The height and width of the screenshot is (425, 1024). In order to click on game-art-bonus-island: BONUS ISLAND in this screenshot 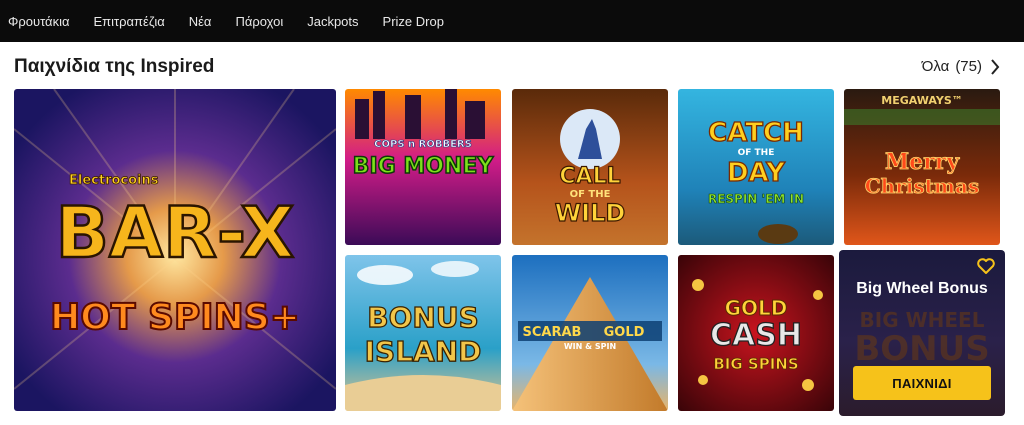, I will do `click(423, 333)`.